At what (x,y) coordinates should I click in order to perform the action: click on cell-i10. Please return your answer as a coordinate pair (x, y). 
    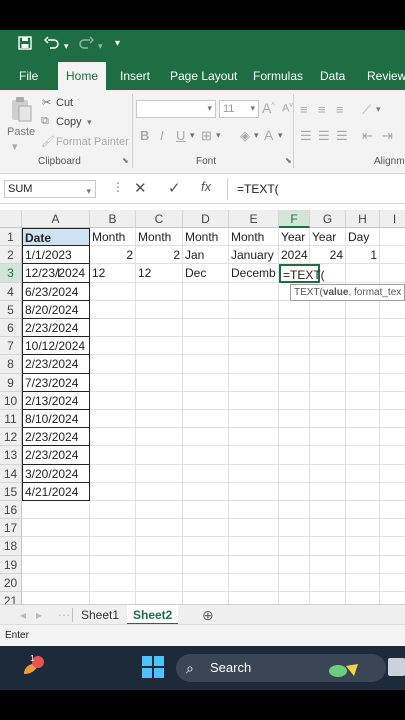
    Looking at the image, I should click on (392, 401).